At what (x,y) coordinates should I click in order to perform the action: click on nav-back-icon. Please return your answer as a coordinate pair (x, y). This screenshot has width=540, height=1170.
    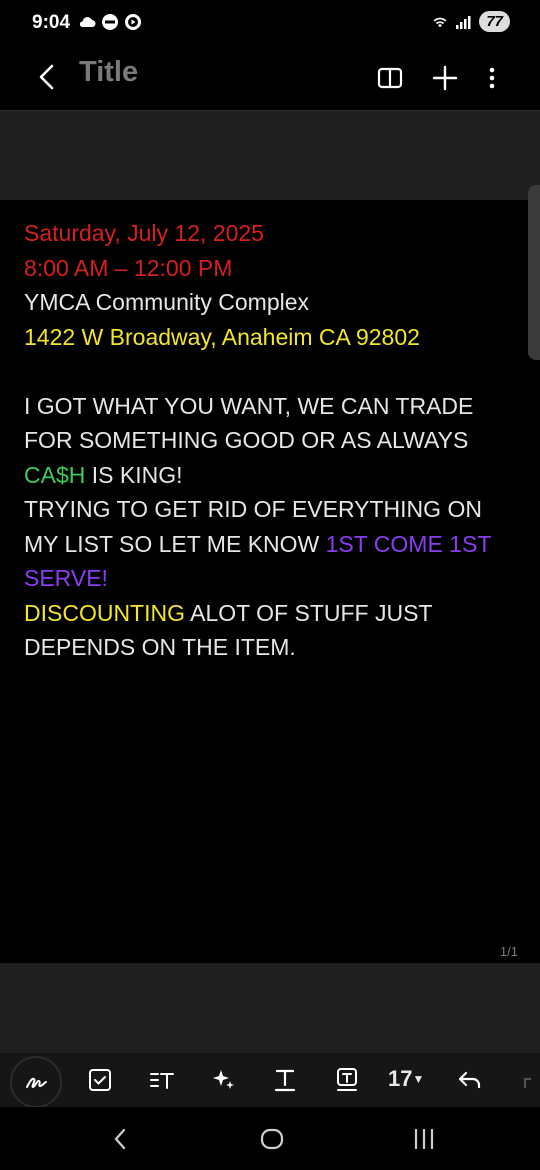
    Looking at the image, I should click on (120, 1139).